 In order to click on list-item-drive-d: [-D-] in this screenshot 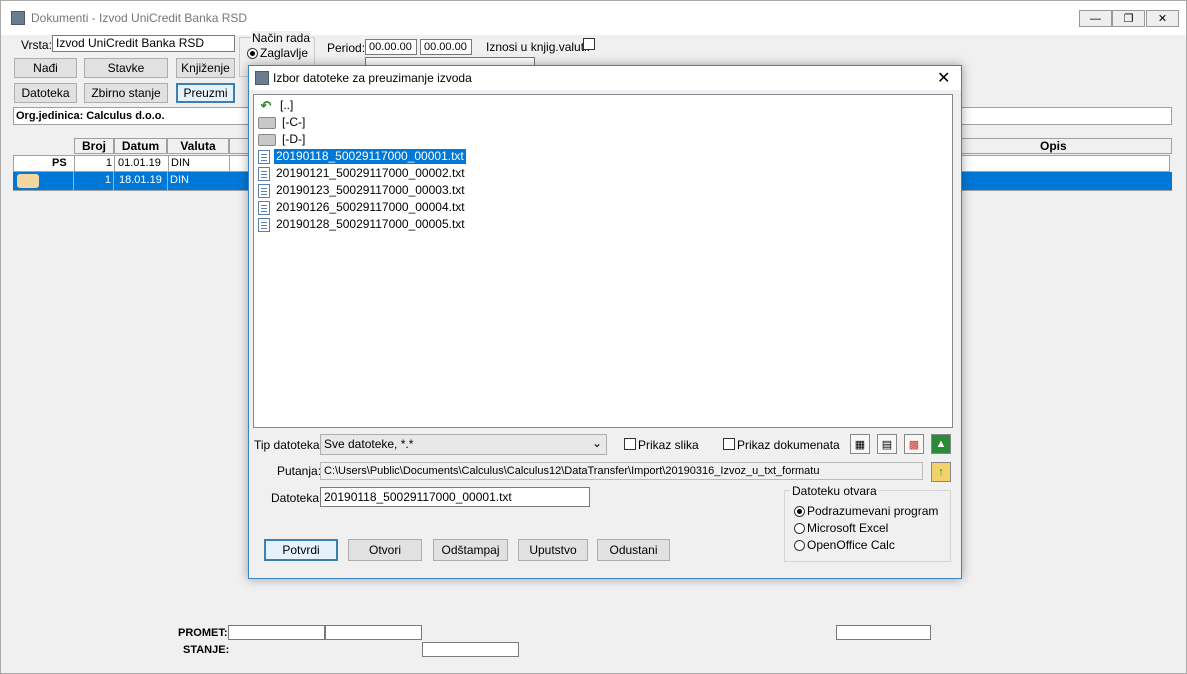, I will do `click(282, 139)`.